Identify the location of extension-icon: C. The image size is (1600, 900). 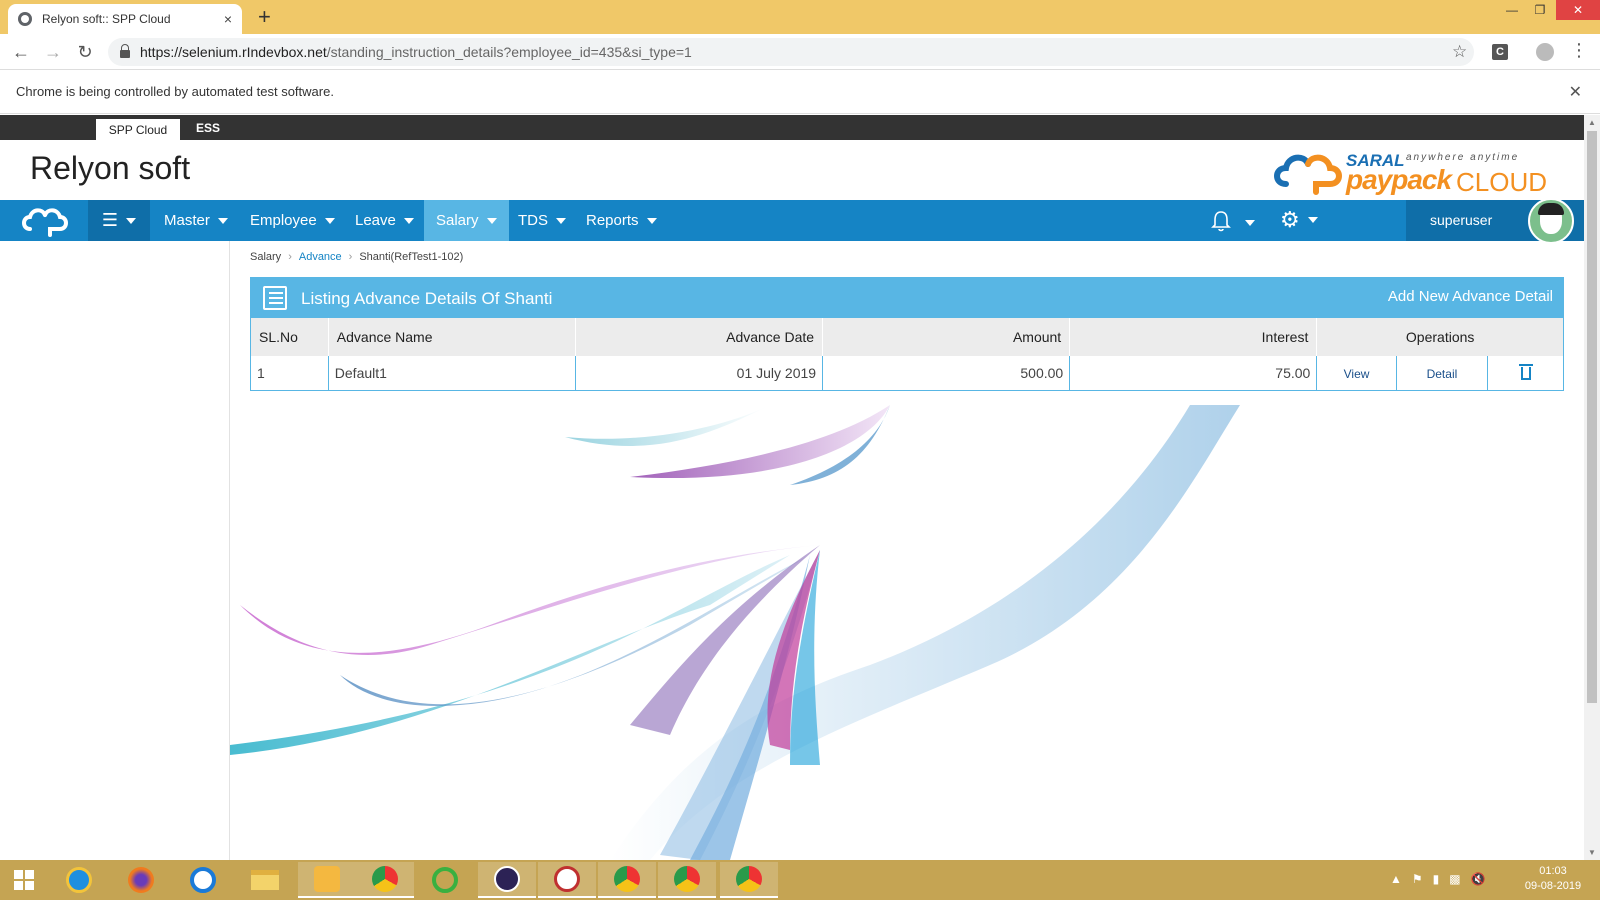
(1500, 52).